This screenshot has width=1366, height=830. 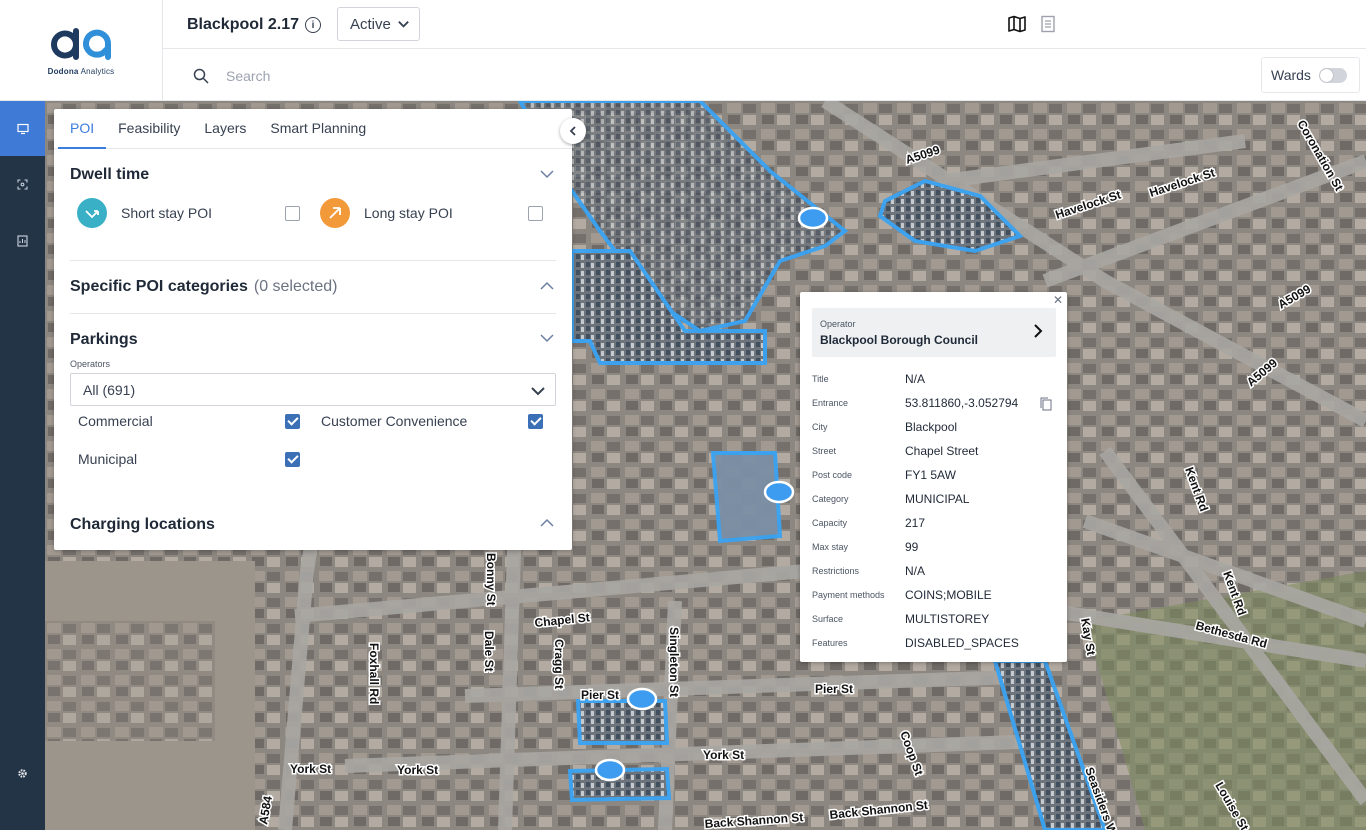 I want to click on logo: Dodona Analytics, so click(x=81, y=50).